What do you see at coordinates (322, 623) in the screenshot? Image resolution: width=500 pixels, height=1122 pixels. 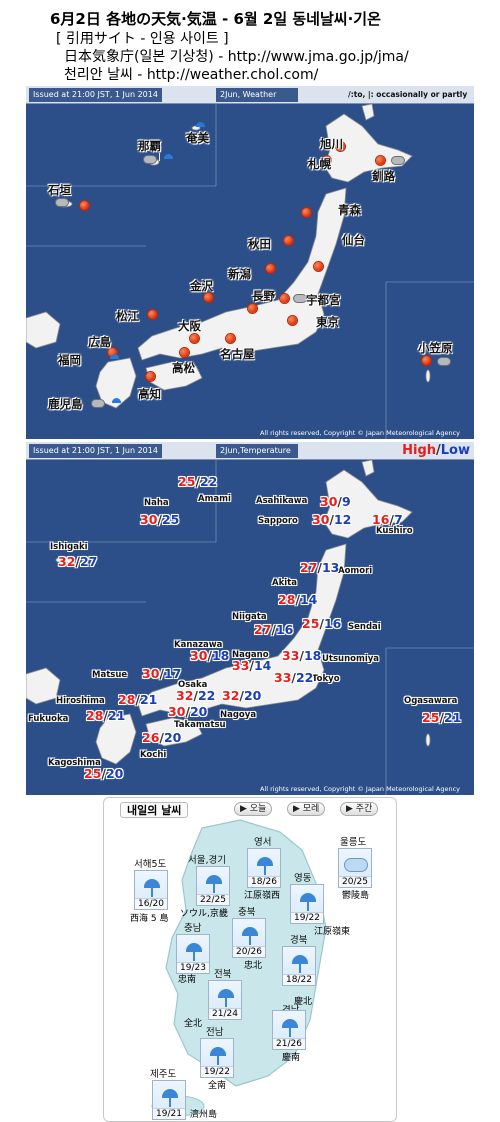 I see `temp-reading: 25/16` at bounding box center [322, 623].